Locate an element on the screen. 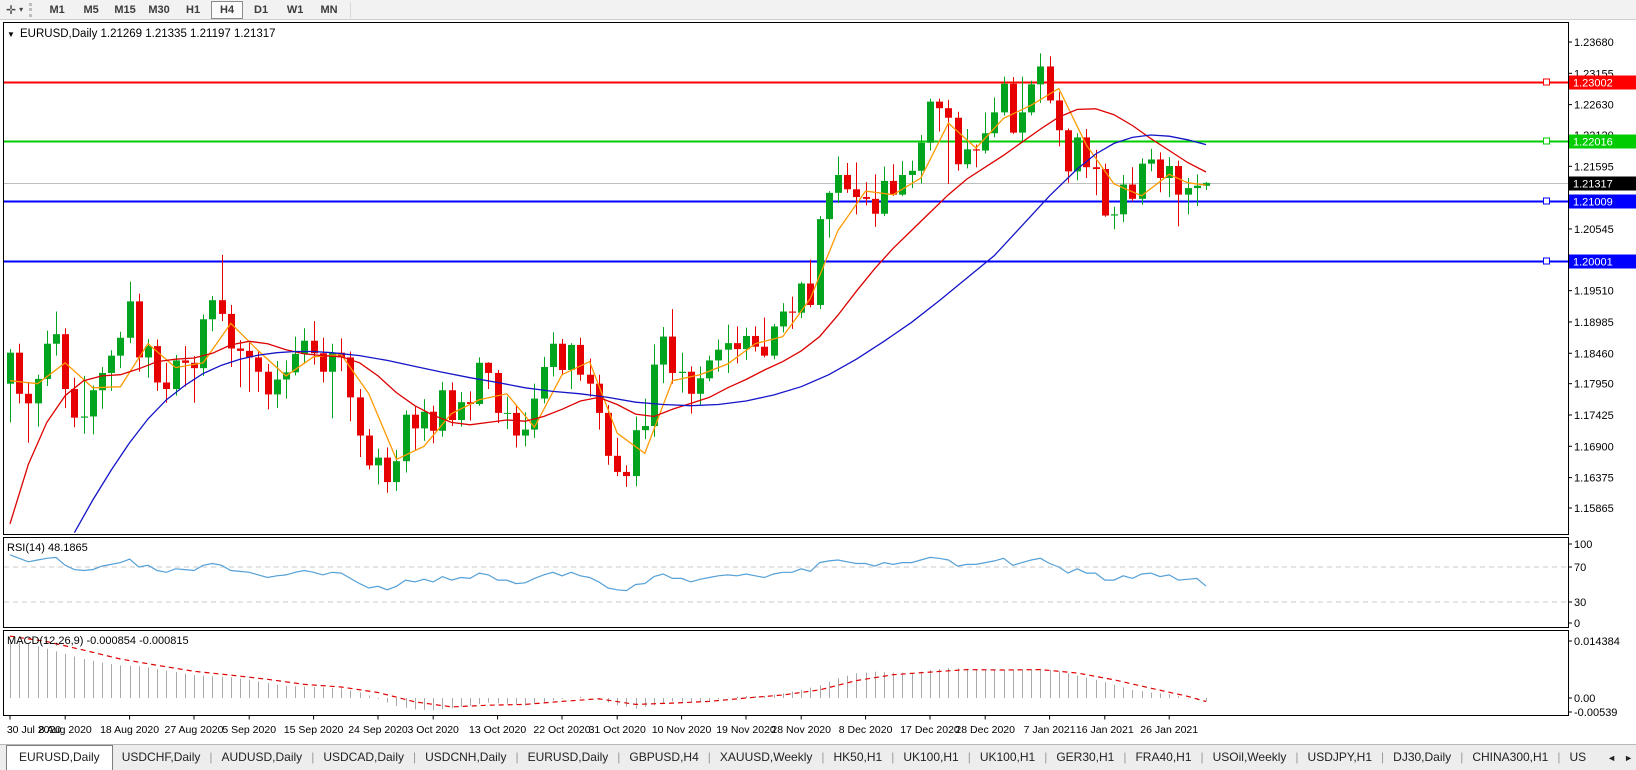  price-tick-label: 1.20545 is located at coordinates (1594, 230).